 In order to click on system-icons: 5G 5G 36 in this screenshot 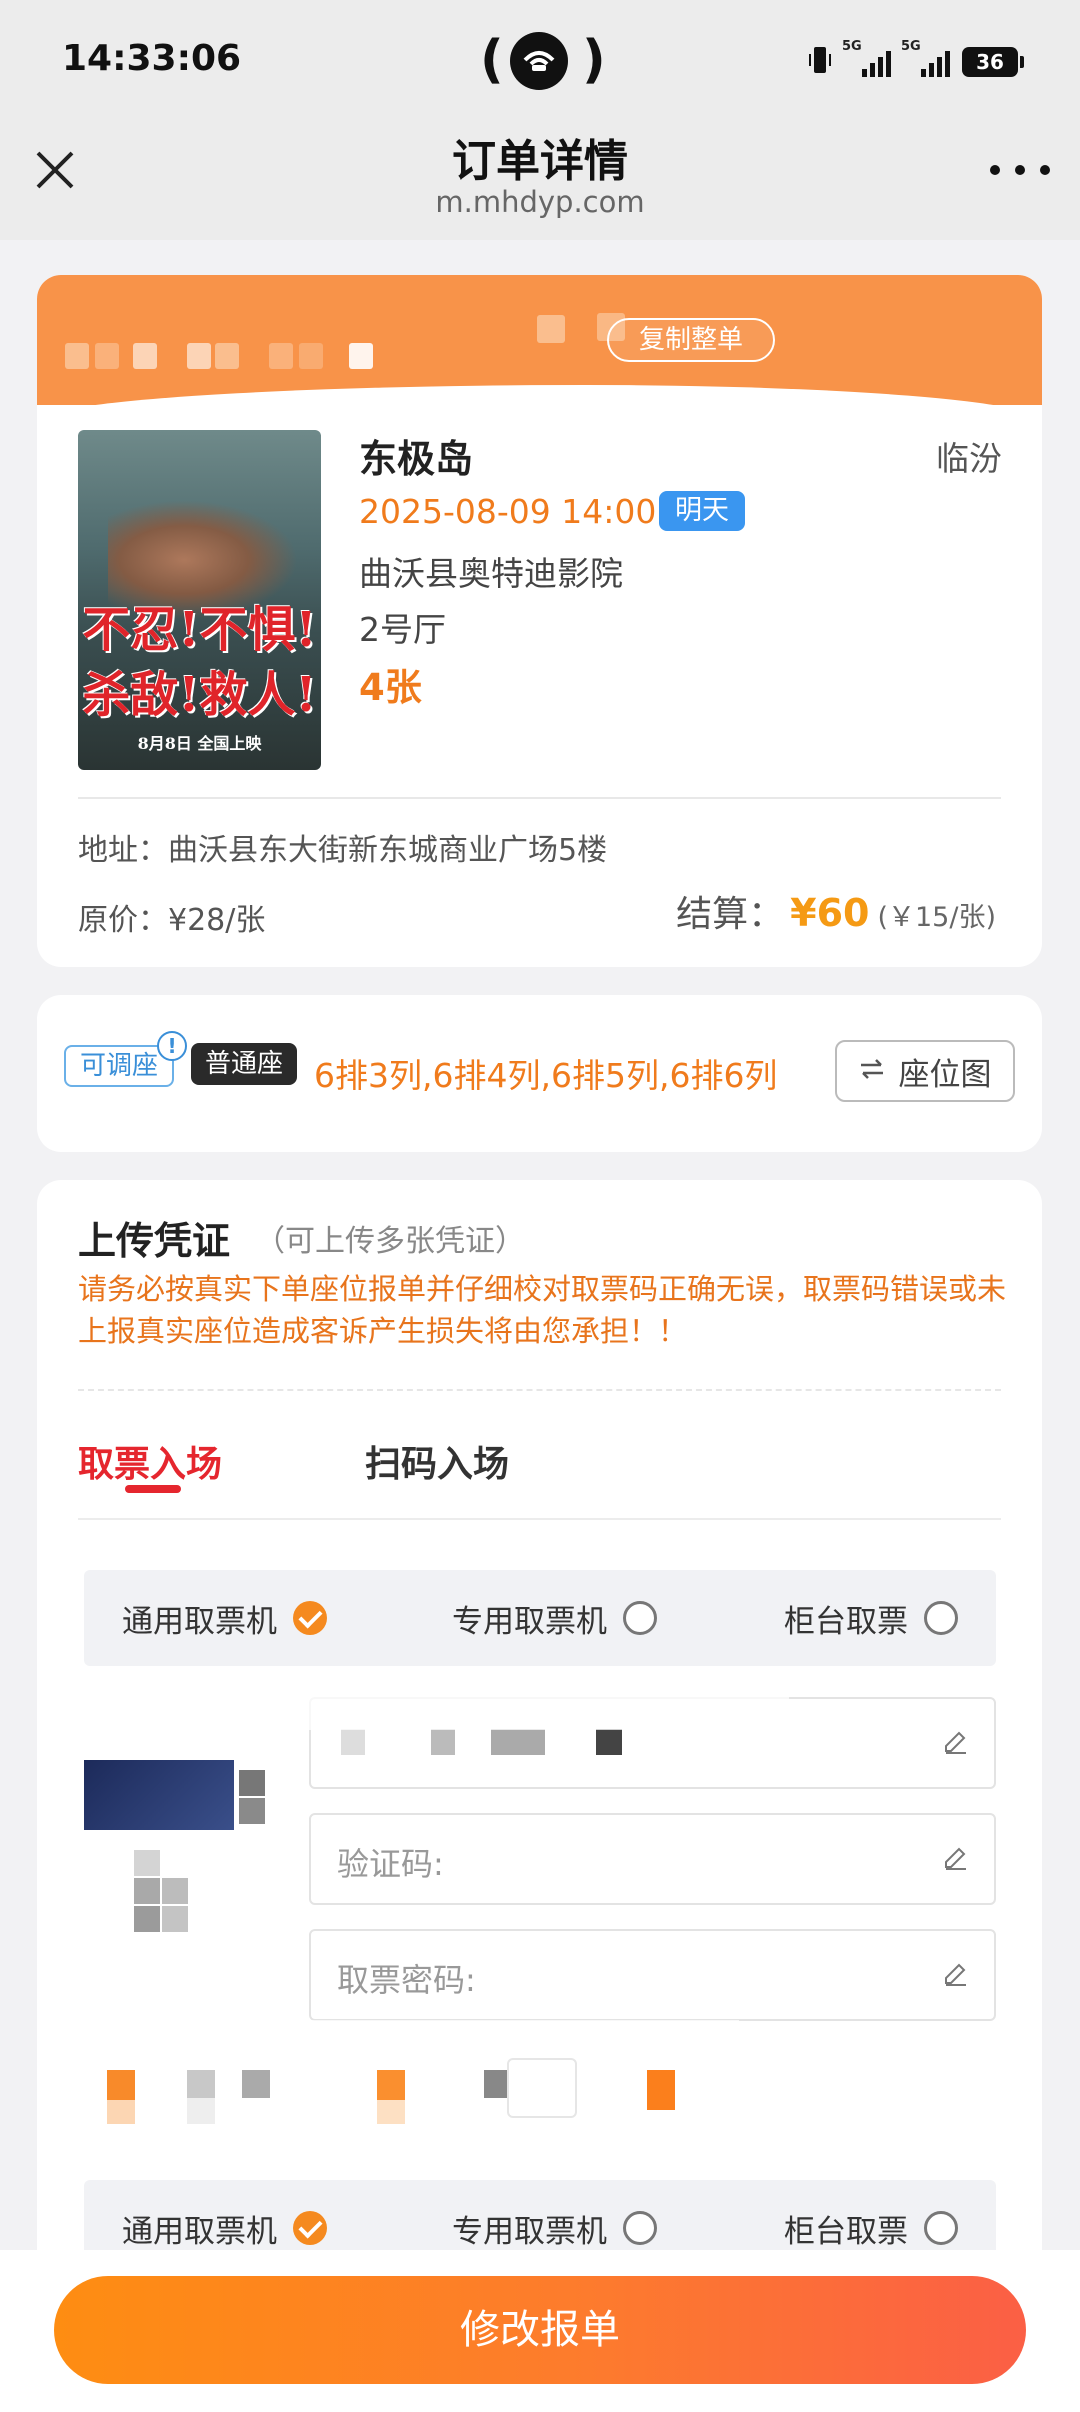, I will do `click(916, 59)`.